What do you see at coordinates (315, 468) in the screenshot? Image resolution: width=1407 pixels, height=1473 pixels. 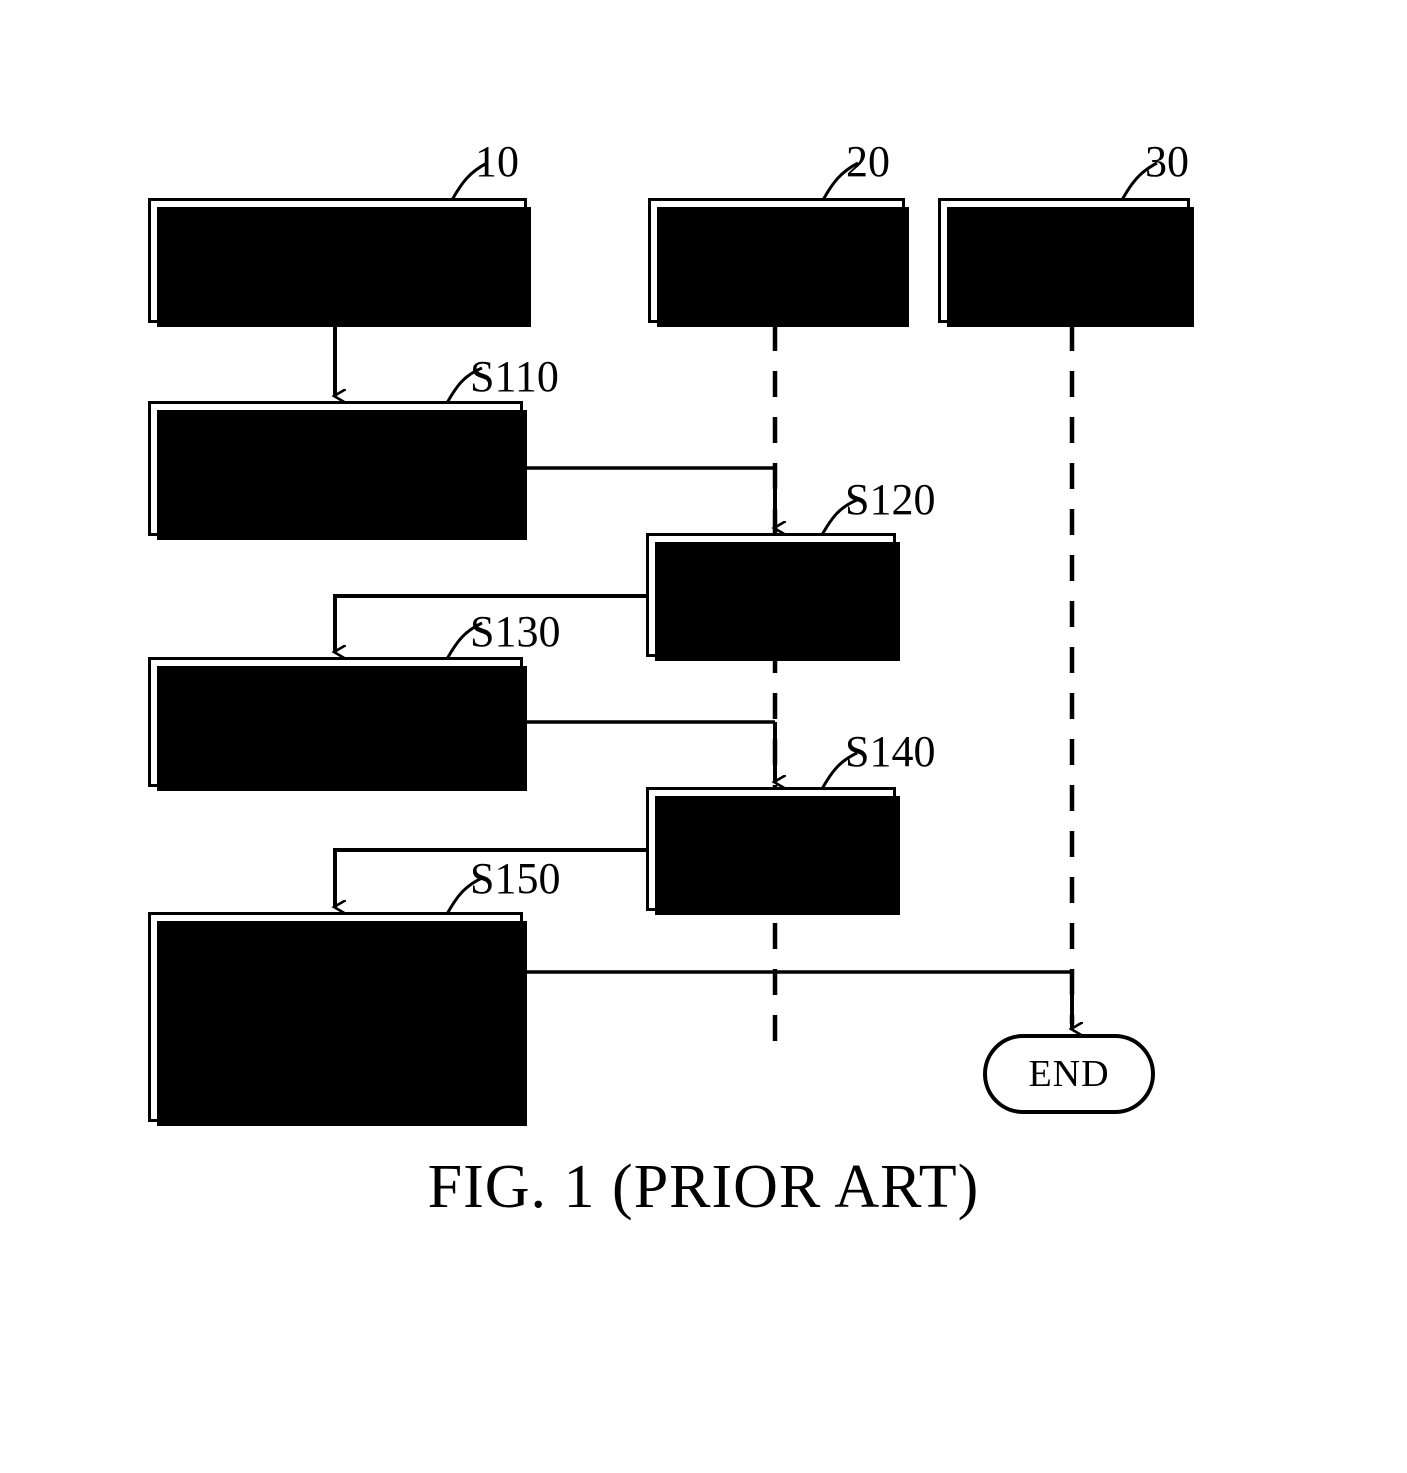 I see `node-step-s110-label: Asking for file size of virtual disk` at bounding box center [315, 468].